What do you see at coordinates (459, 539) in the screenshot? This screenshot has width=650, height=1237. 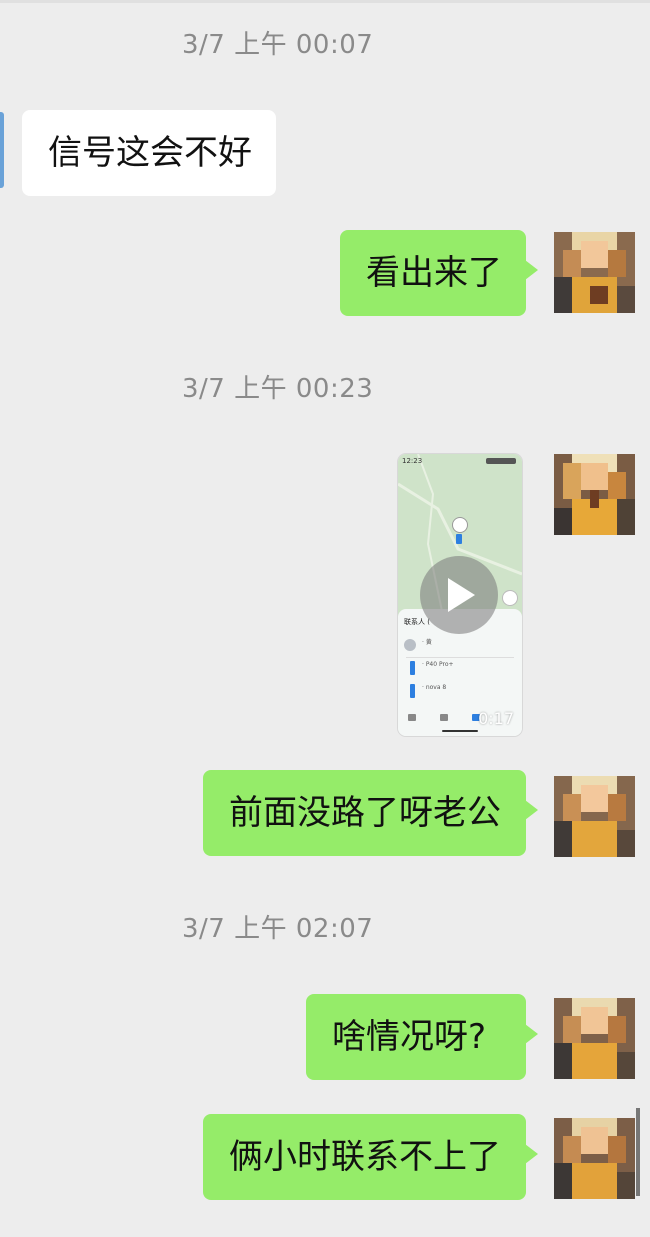 I see `device-marker-icon` at bounding box center [459, 539].